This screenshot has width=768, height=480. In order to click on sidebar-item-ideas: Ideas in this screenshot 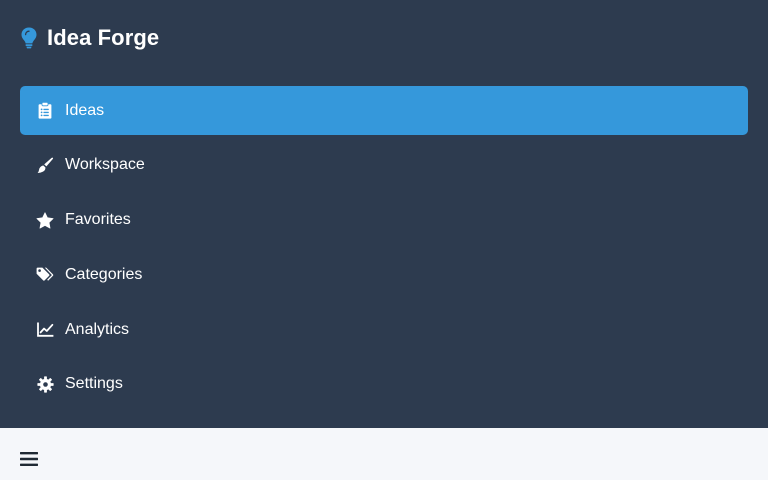, I will do `click(384, 110)`.